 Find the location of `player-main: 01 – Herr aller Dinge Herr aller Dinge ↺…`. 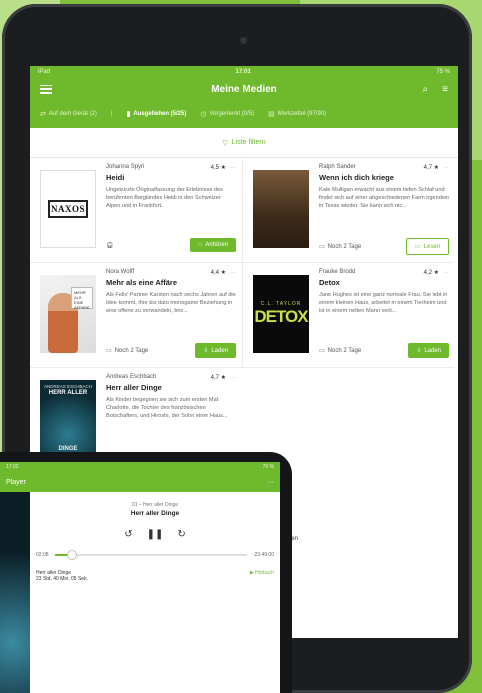

player-main: 01 – Herr aller Dinge Herr aller Dinge ↺… is located at coordinates (155, 537).